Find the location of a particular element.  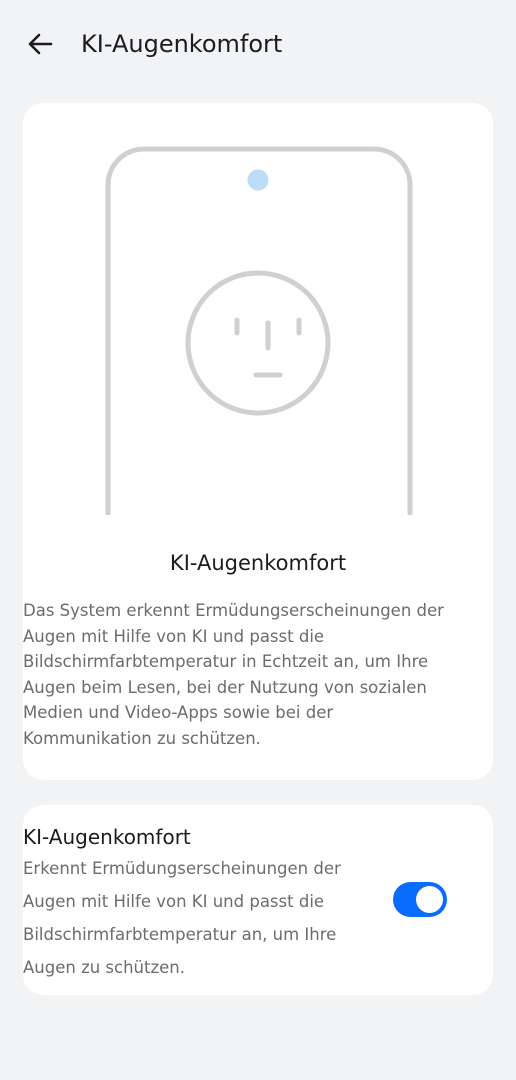

top-app-bar: KI-Augenkomfort is located at coordinates (258, 45).